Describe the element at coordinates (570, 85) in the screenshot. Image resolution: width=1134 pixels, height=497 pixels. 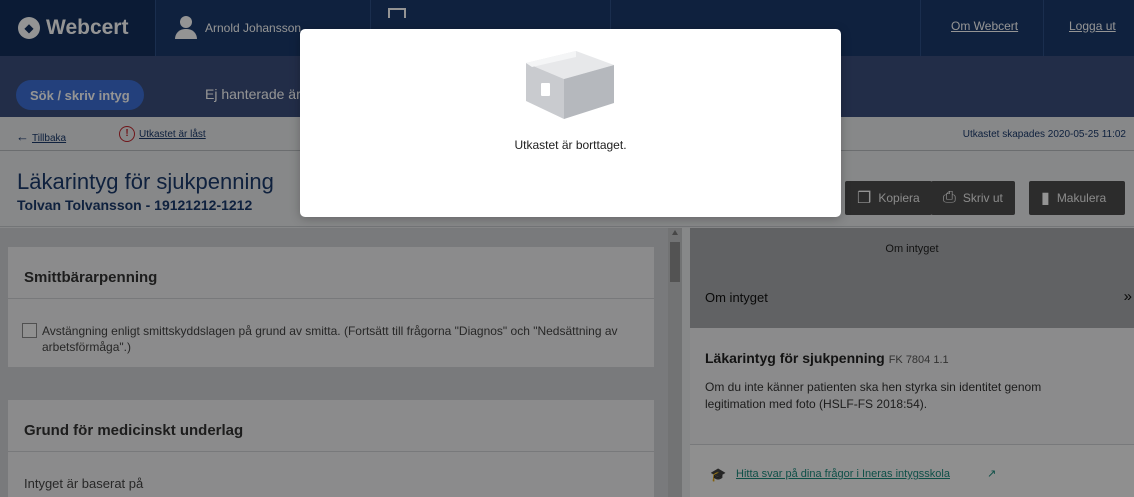
I see `empty-box-icon` at that location.